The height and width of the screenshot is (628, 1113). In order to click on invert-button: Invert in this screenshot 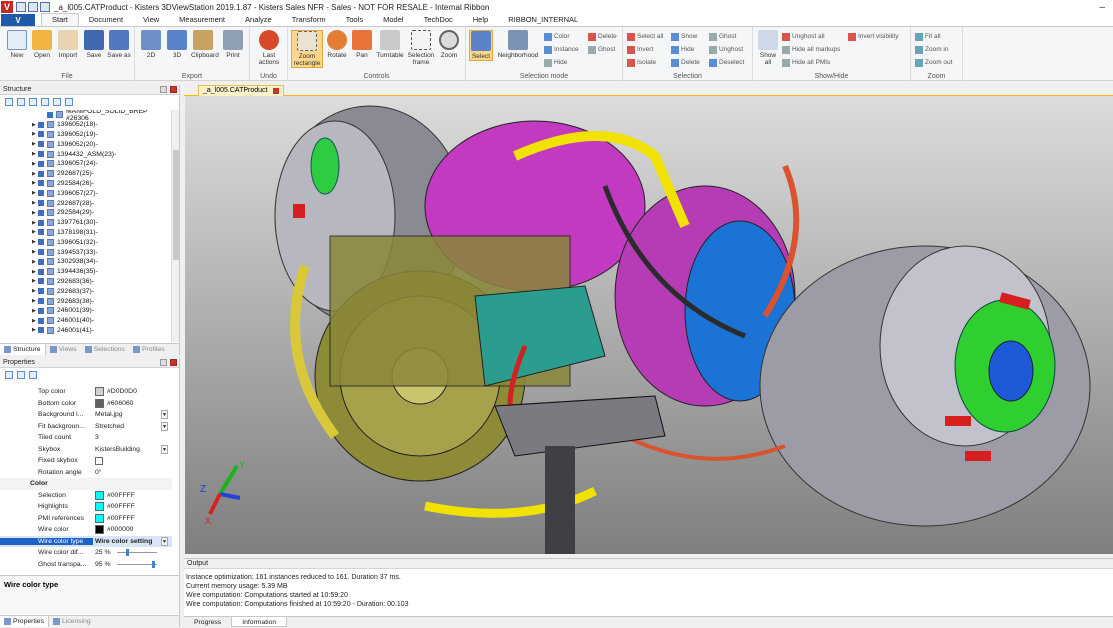, I will do `click(640, 49)`.